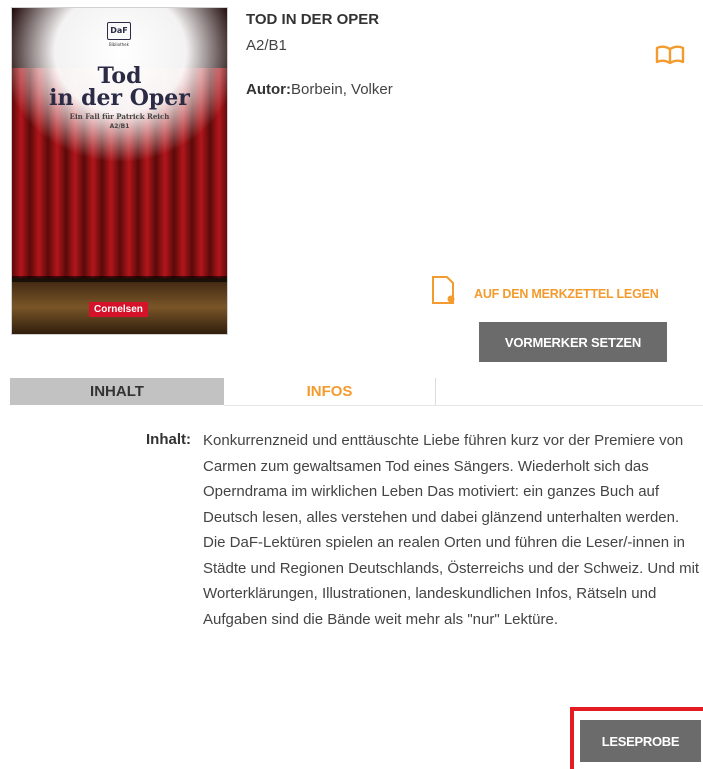 Image resolution: width=703 pixels, height=769 pixels. Describe the element at coordinates (330, 391) in the screenshot. I see `tab-infos: INFOS` at that location.